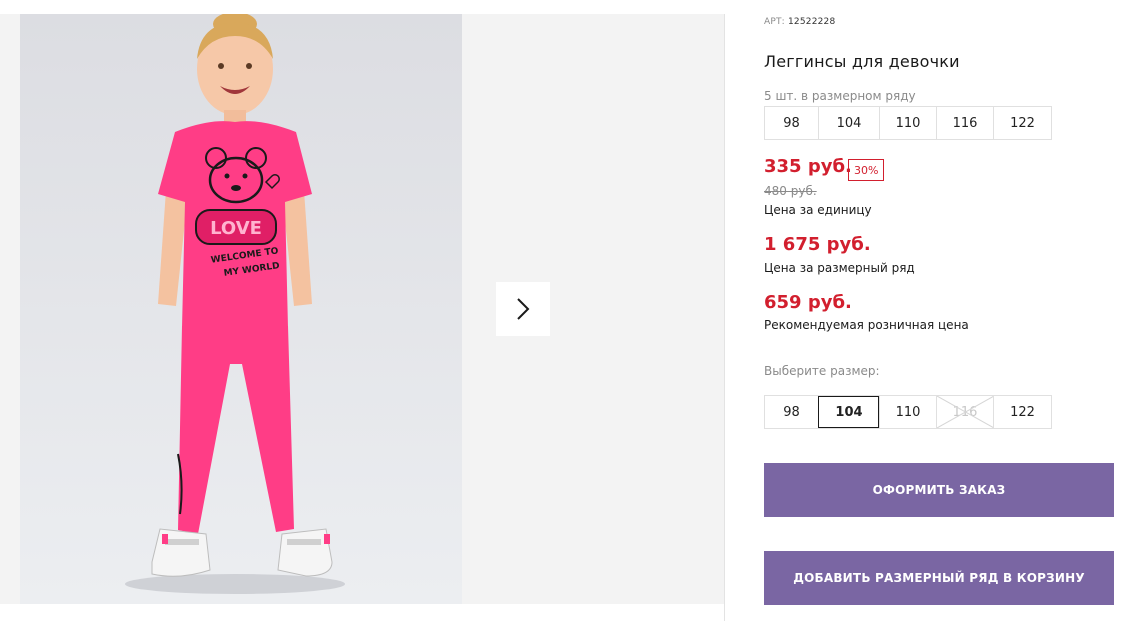 This screenshot has height=621, width=1138. I want to click on next-image-button, so click(523, 309).